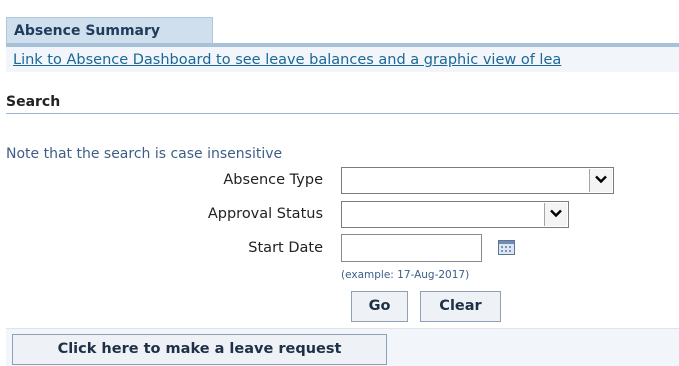 The image size is (679, 366). I want to click on make-leave-request-button: Click here to make a leave request, so click(199, 349).